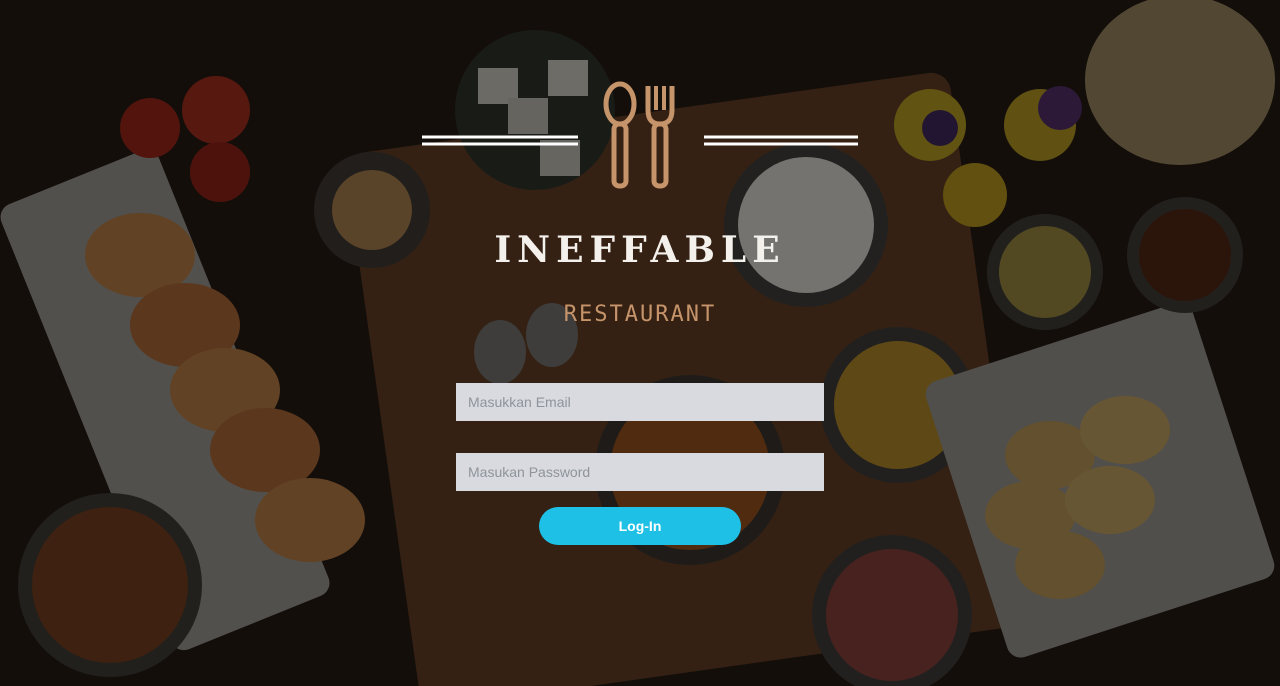 Image resolution: width=1280 pixels, height=686 pixels. Describe the element at coordinates (640, 210) in the screenshot. I see `restaurant-logo: INEFFABLE RESTAURANT` at that location.